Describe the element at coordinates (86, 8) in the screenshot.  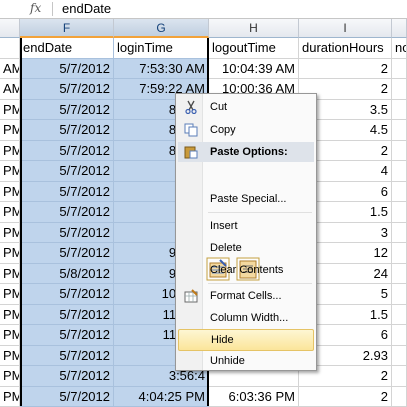
I see `formula-input: endDate` at that location.